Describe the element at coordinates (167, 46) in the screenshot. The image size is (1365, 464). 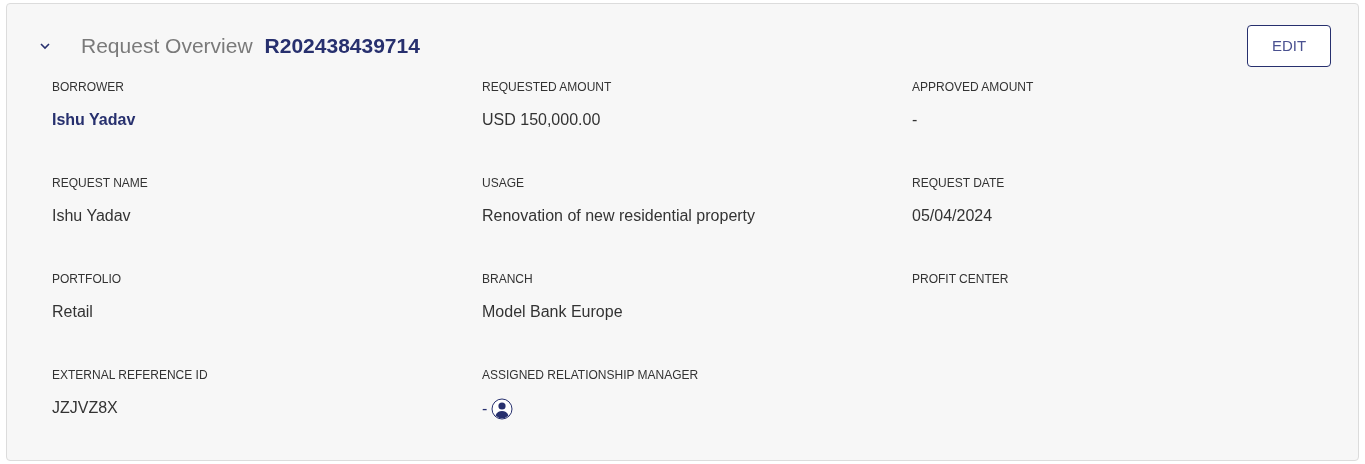
I see `section-title: Request Overview` at that location.